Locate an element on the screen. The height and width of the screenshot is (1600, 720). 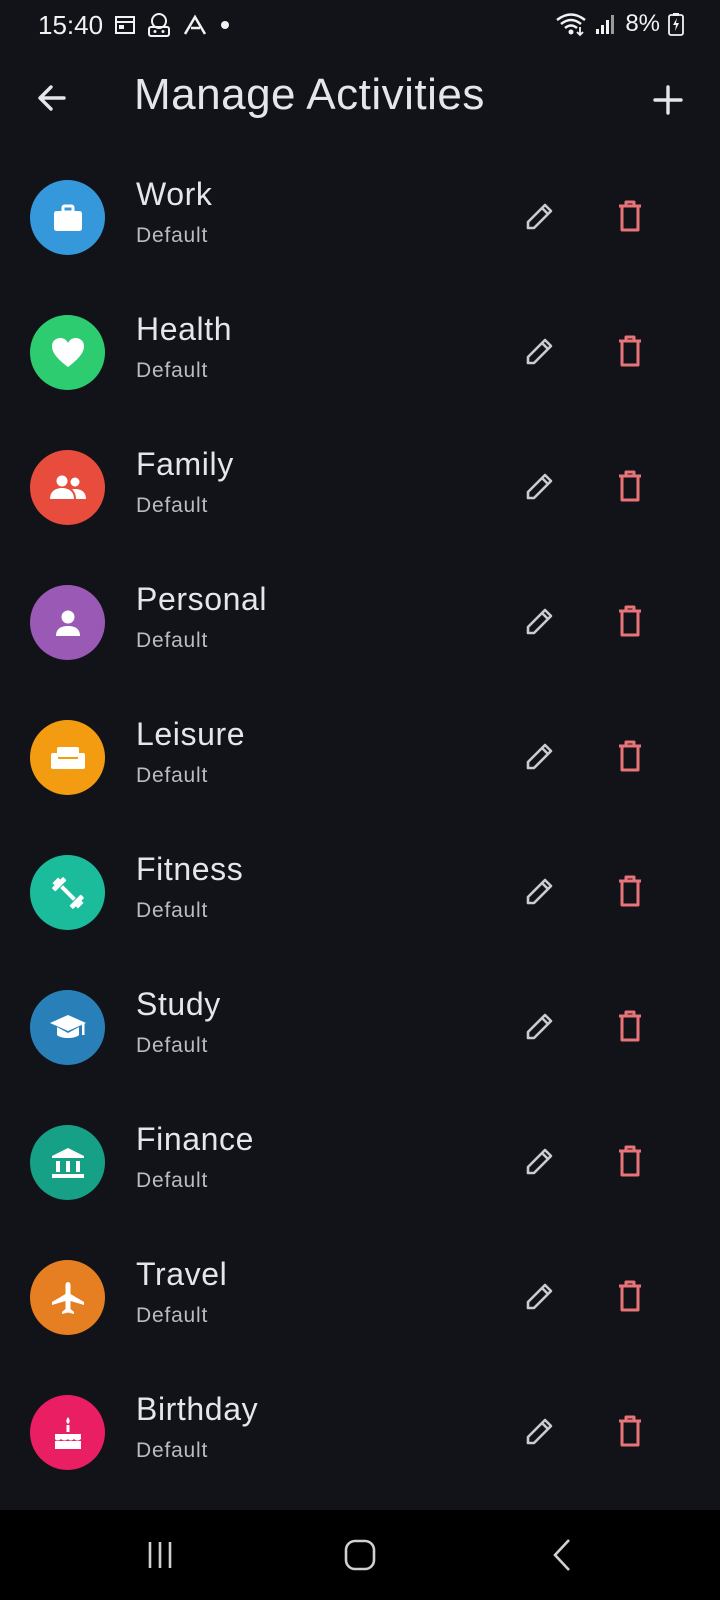
back-button is located at coordinates (52, 98).